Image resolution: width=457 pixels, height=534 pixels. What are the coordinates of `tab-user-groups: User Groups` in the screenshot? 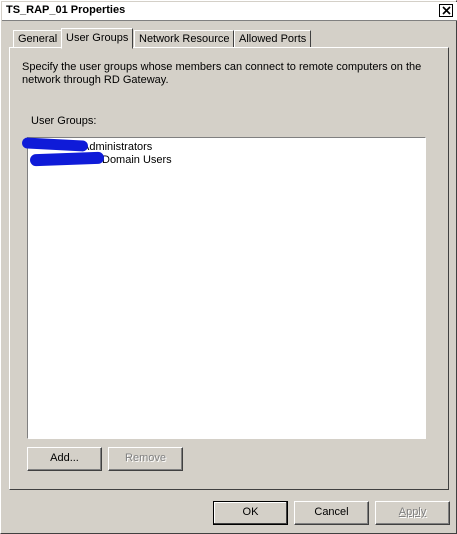 It's located at (97, 38).